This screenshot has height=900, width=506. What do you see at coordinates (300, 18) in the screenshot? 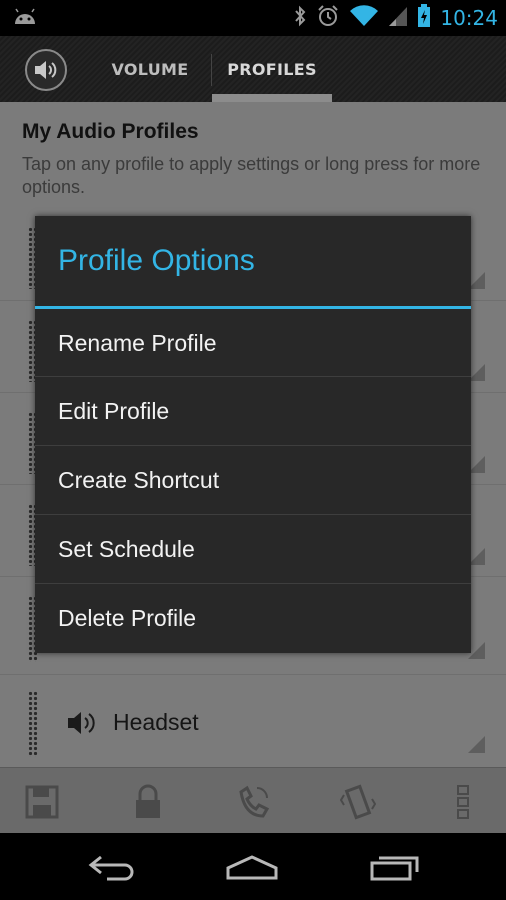
I see `bluetooth-icon` at bounding box center [300, 18].